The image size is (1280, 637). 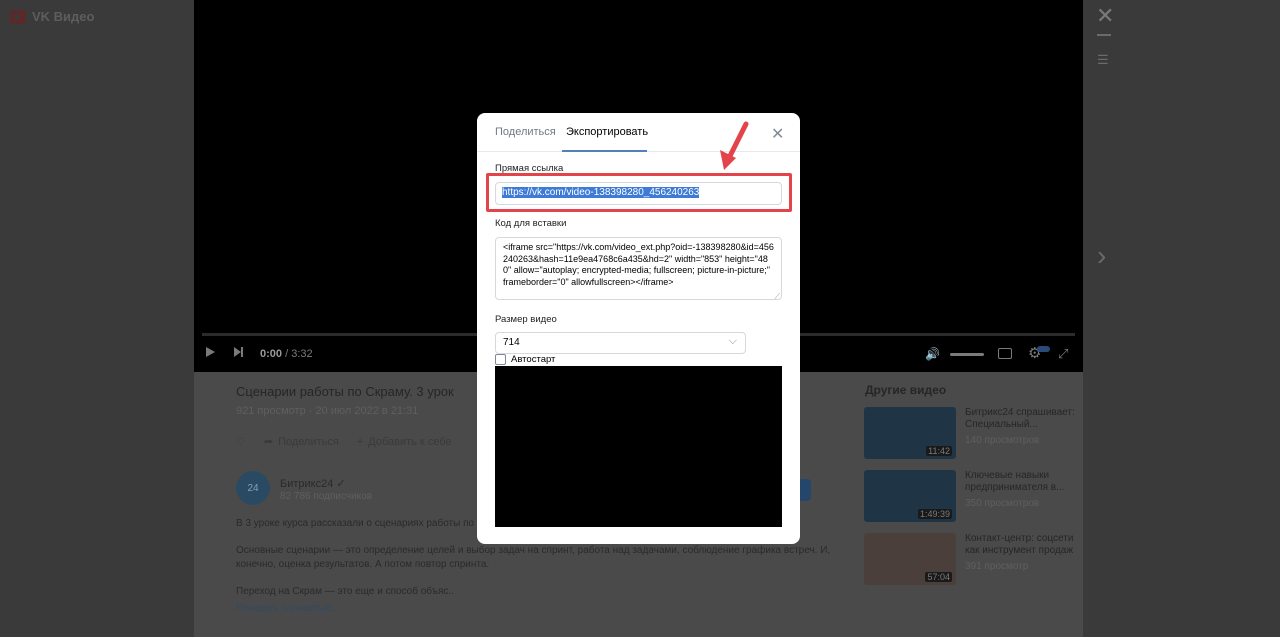 What do you see at coordinates (620, 343) in the screenshot?
I see `video-size-select: 714 ⌵` at bounding box center [620, 343].